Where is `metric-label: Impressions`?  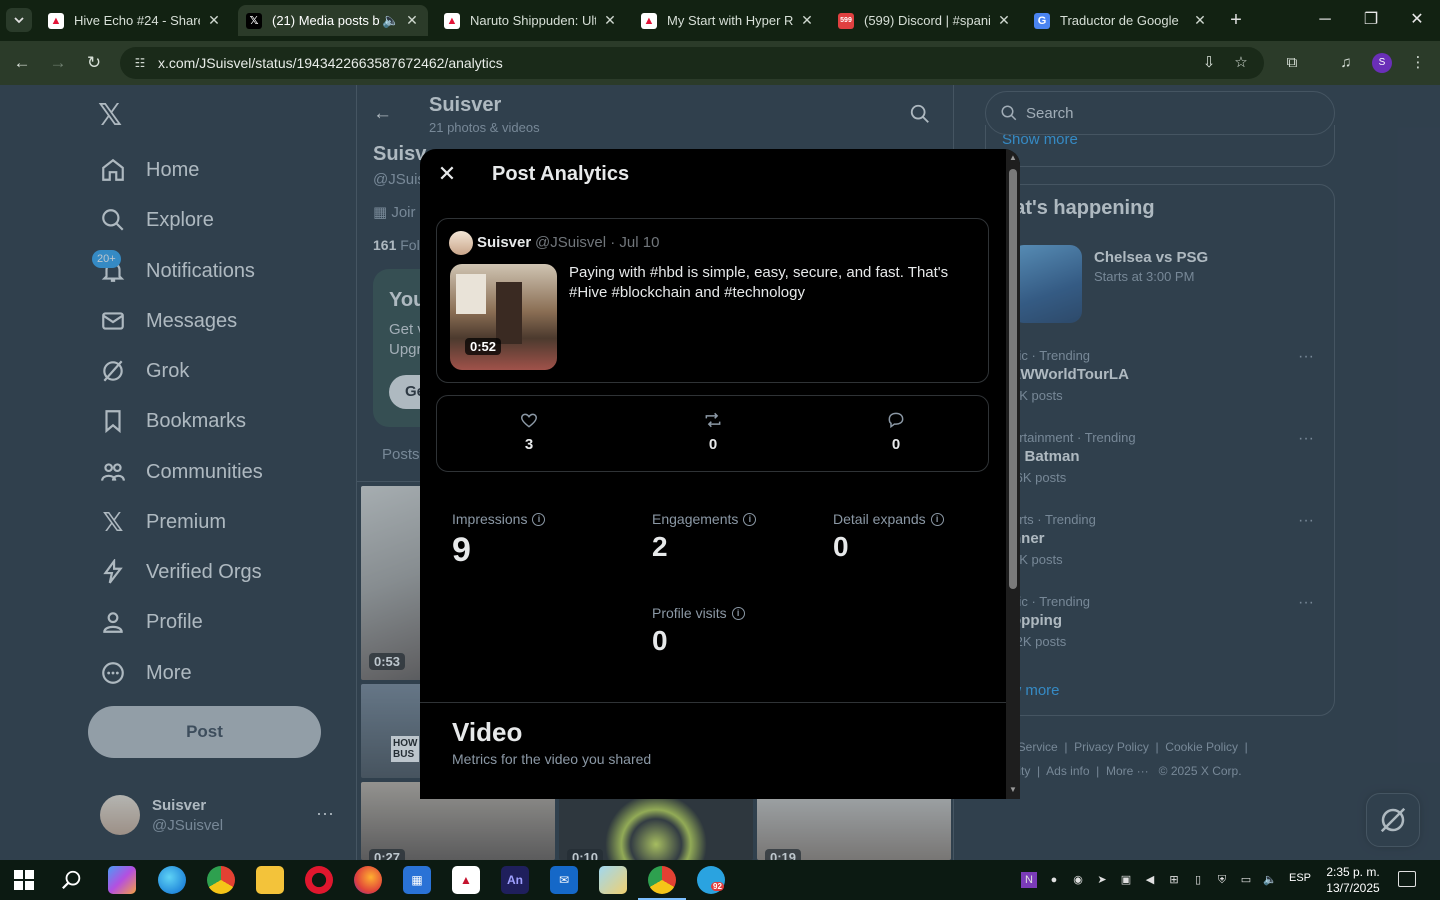 metric-label: Impressions is located at coordinates (490, 519).